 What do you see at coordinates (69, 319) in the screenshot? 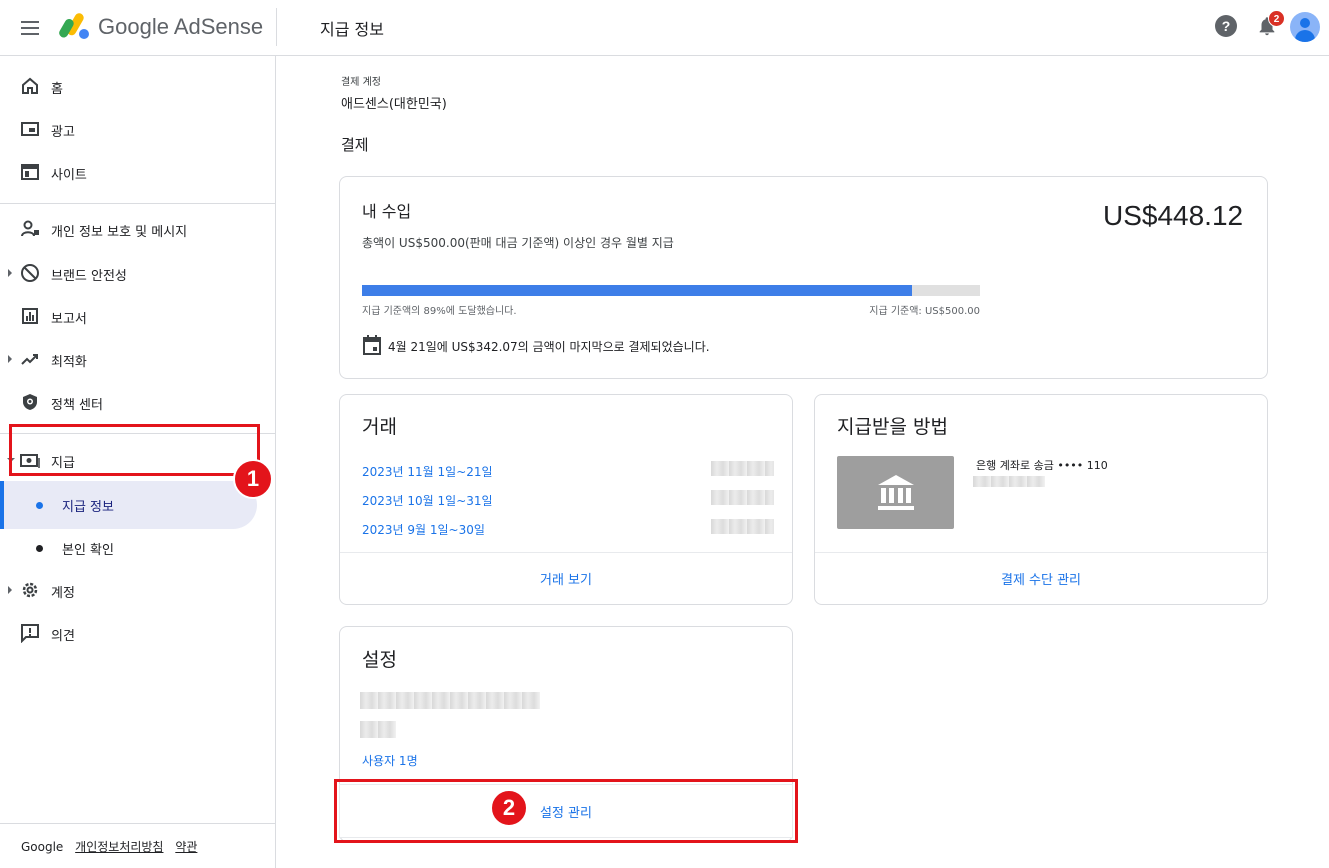
I see `sidebar-item-label: 보고서` at bounding box center [69, 319].